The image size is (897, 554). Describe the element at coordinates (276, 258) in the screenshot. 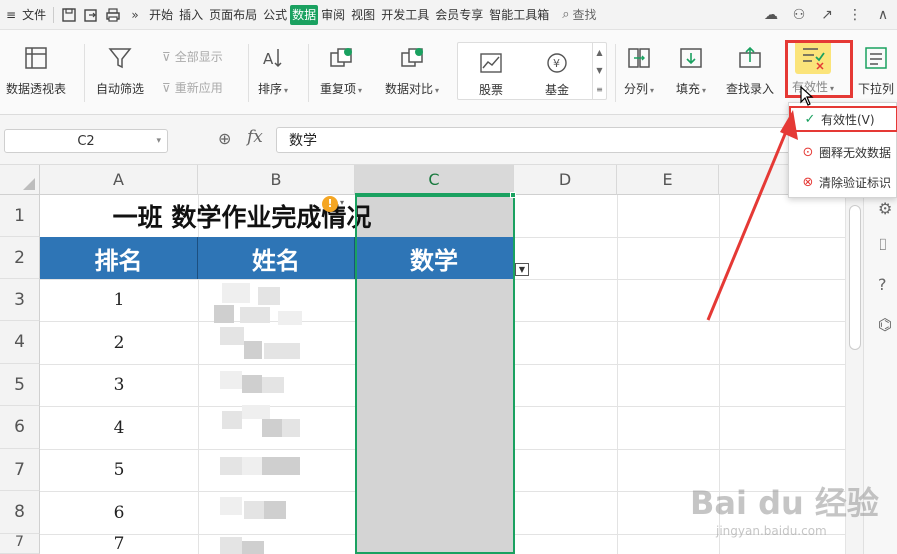

I see `header-name: 姓名` at that location.